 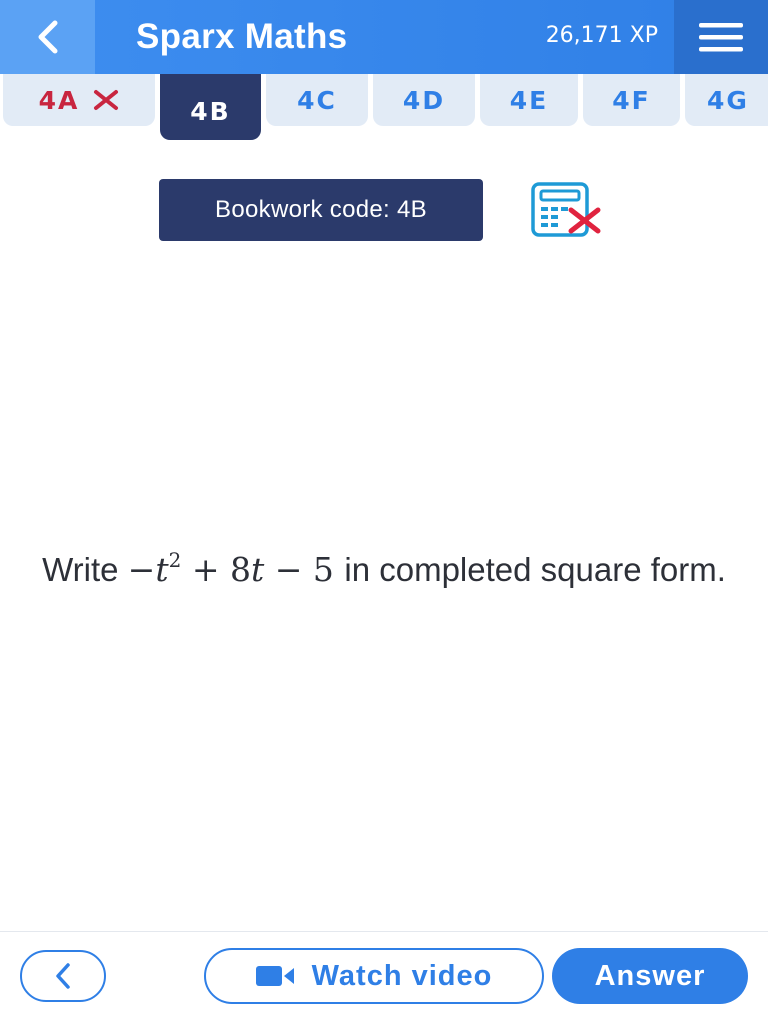 What do you see at coordinates (601, 35) in the screenshot?
I see `xp-counter: 26,171 XP` at bounding box center [601, 35].